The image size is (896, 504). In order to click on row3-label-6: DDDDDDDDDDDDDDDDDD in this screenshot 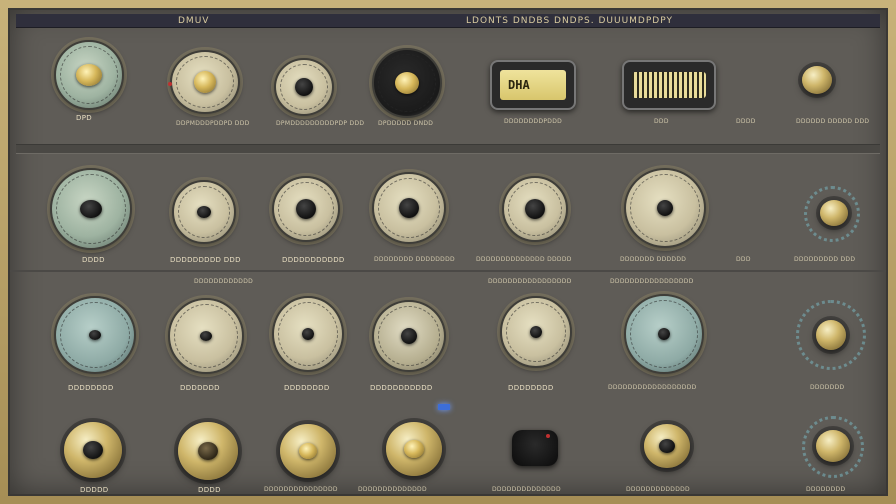, I will do `click(652, 387)`.